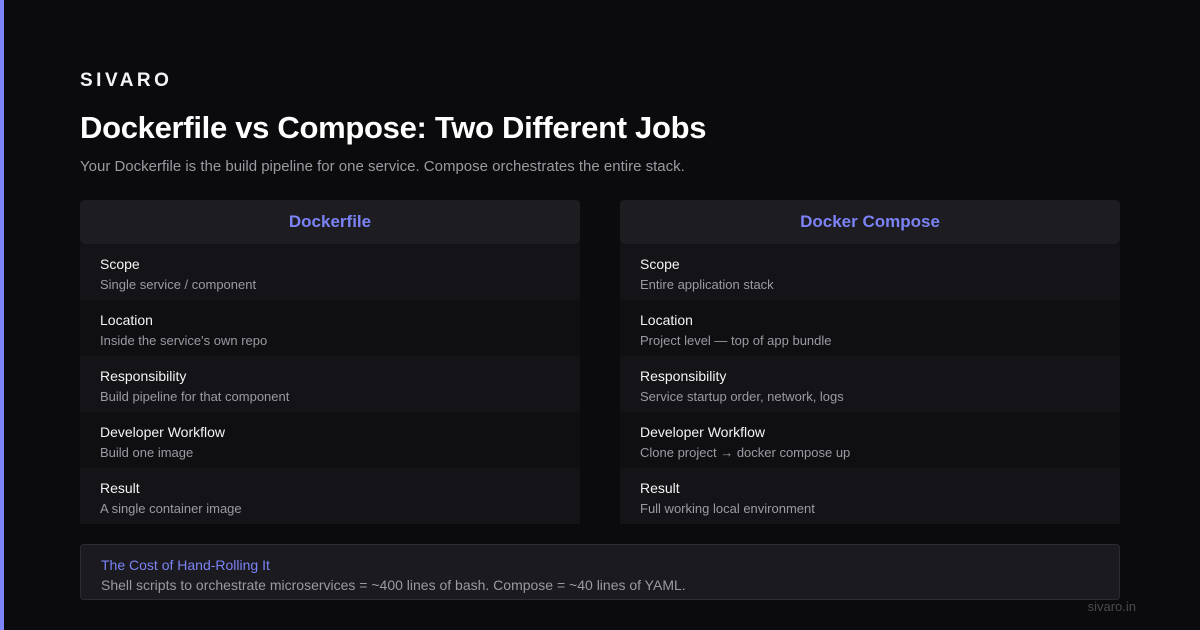 Image resolution: width=1200 pixels, height=630 pixels. I want to click on dockerfile-row-result: Result A single container image, so click(330, 496).